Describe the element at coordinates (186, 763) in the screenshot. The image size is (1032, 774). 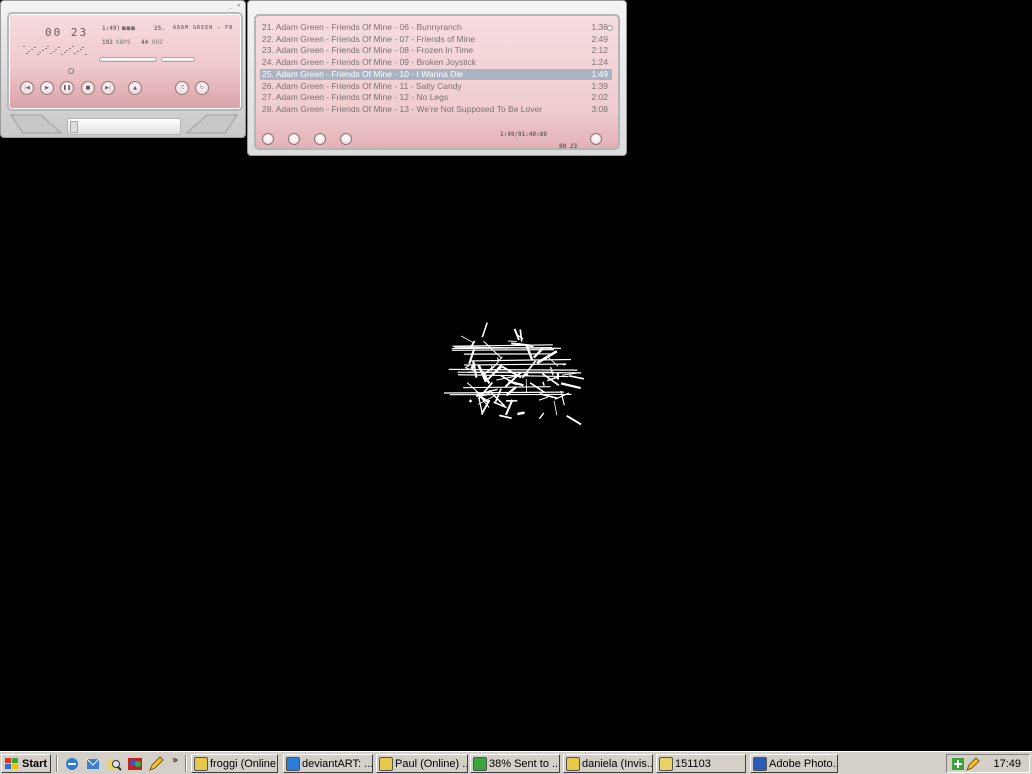
I see `taskbar-separator` at that location.